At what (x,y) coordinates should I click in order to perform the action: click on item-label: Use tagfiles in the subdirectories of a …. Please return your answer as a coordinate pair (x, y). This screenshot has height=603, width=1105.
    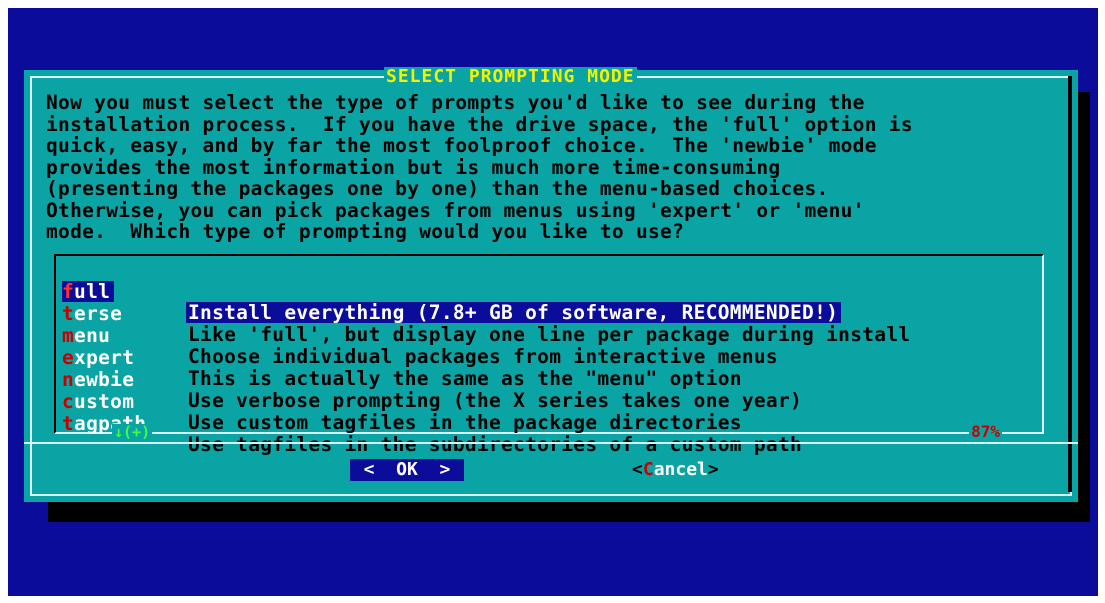
    Looking at the image, I should click on (495, 444).